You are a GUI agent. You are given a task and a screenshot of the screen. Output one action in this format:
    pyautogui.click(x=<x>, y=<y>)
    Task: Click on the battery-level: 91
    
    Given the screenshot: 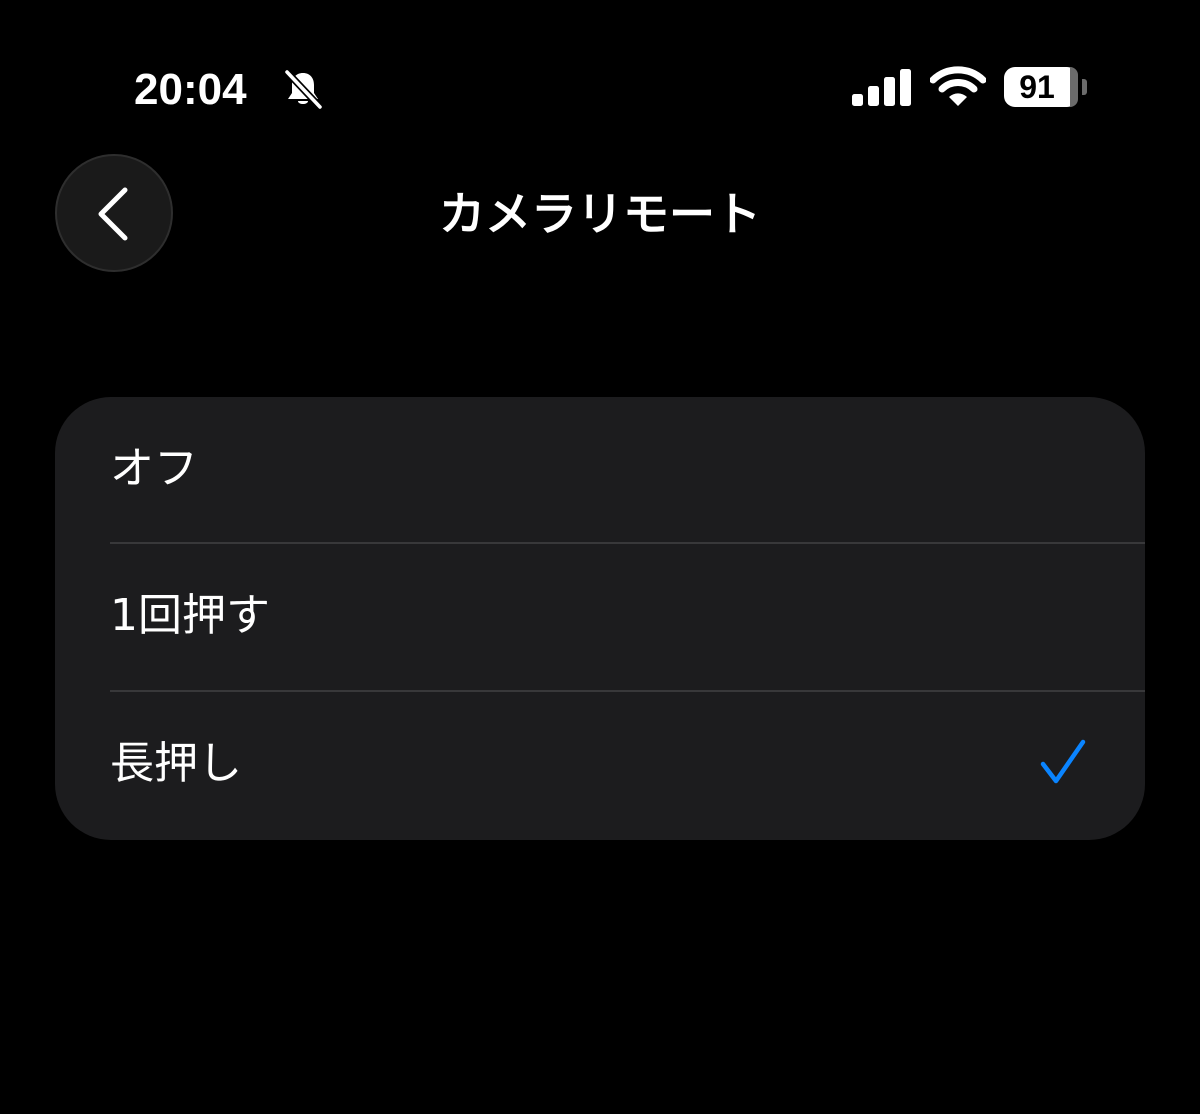 What is the action you would take?
    pyautogui.click(x=1037, y=87)
    